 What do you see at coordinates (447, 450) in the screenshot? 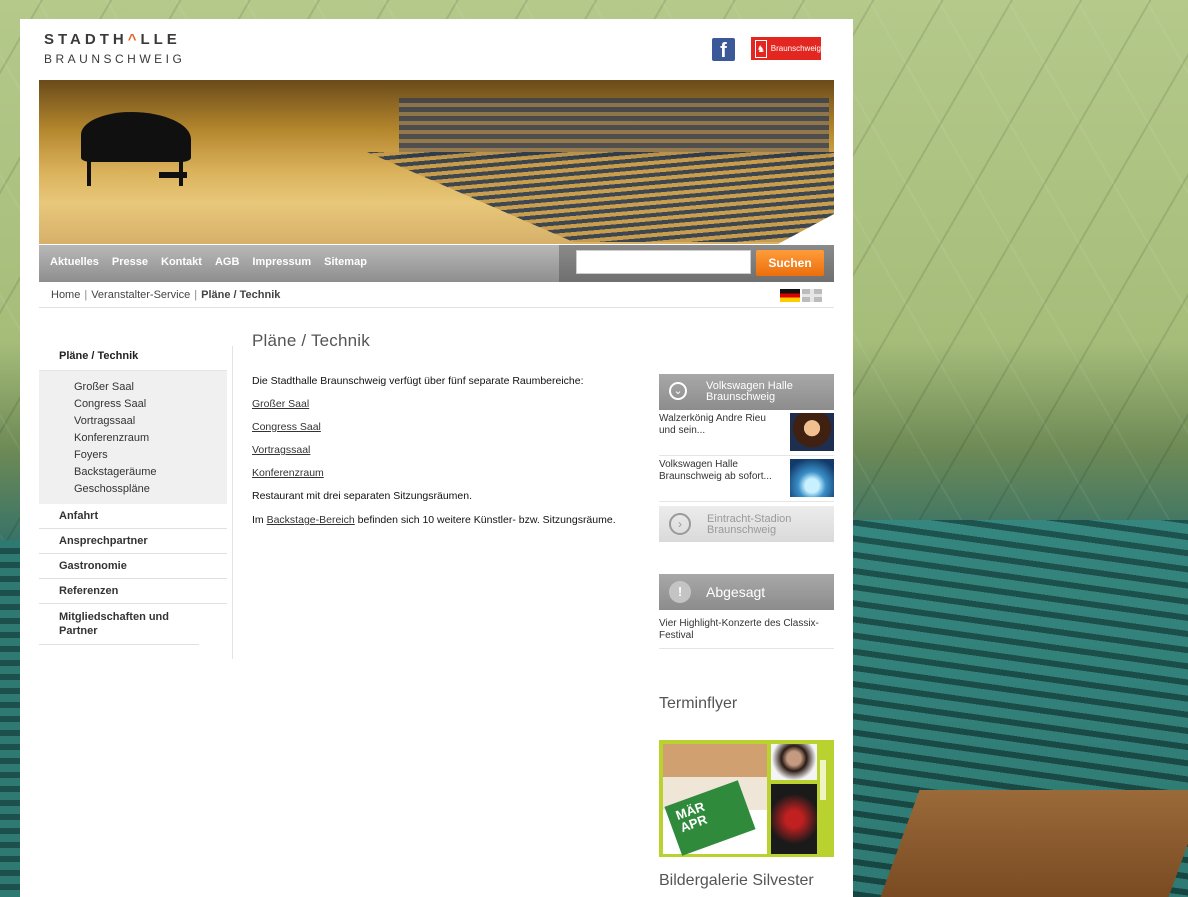
I see `link-vortragssaal: Vortragssaal` at bounding box center [447, 450].